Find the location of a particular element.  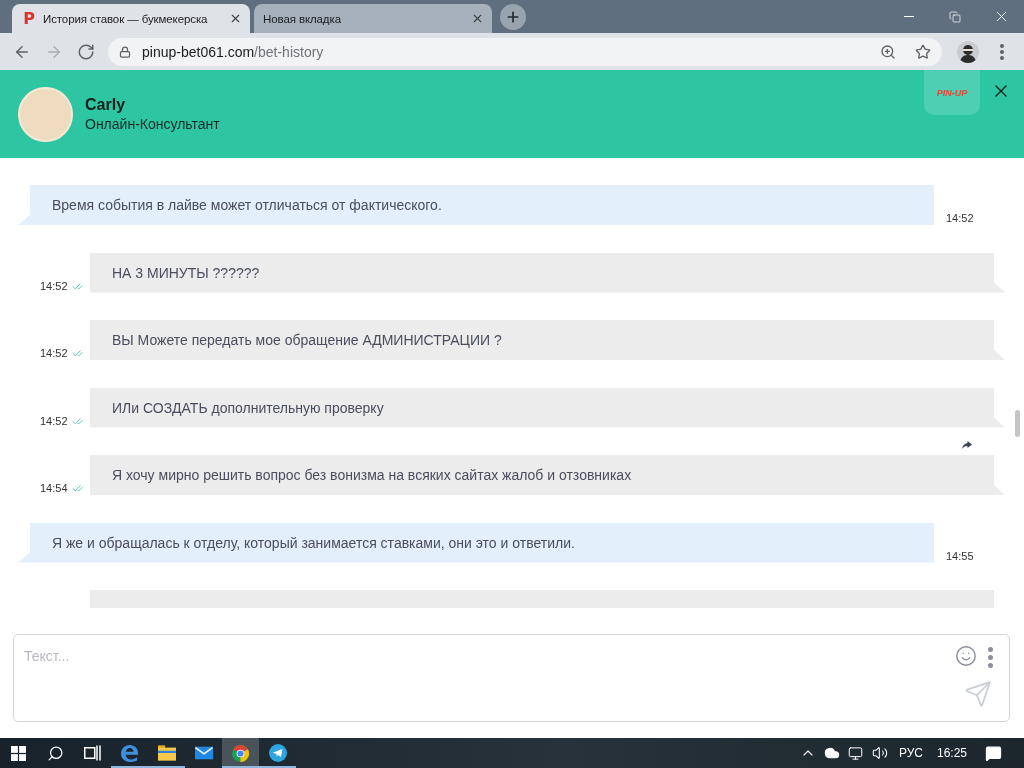

new-tab-button is located at coordinates (513, 16).